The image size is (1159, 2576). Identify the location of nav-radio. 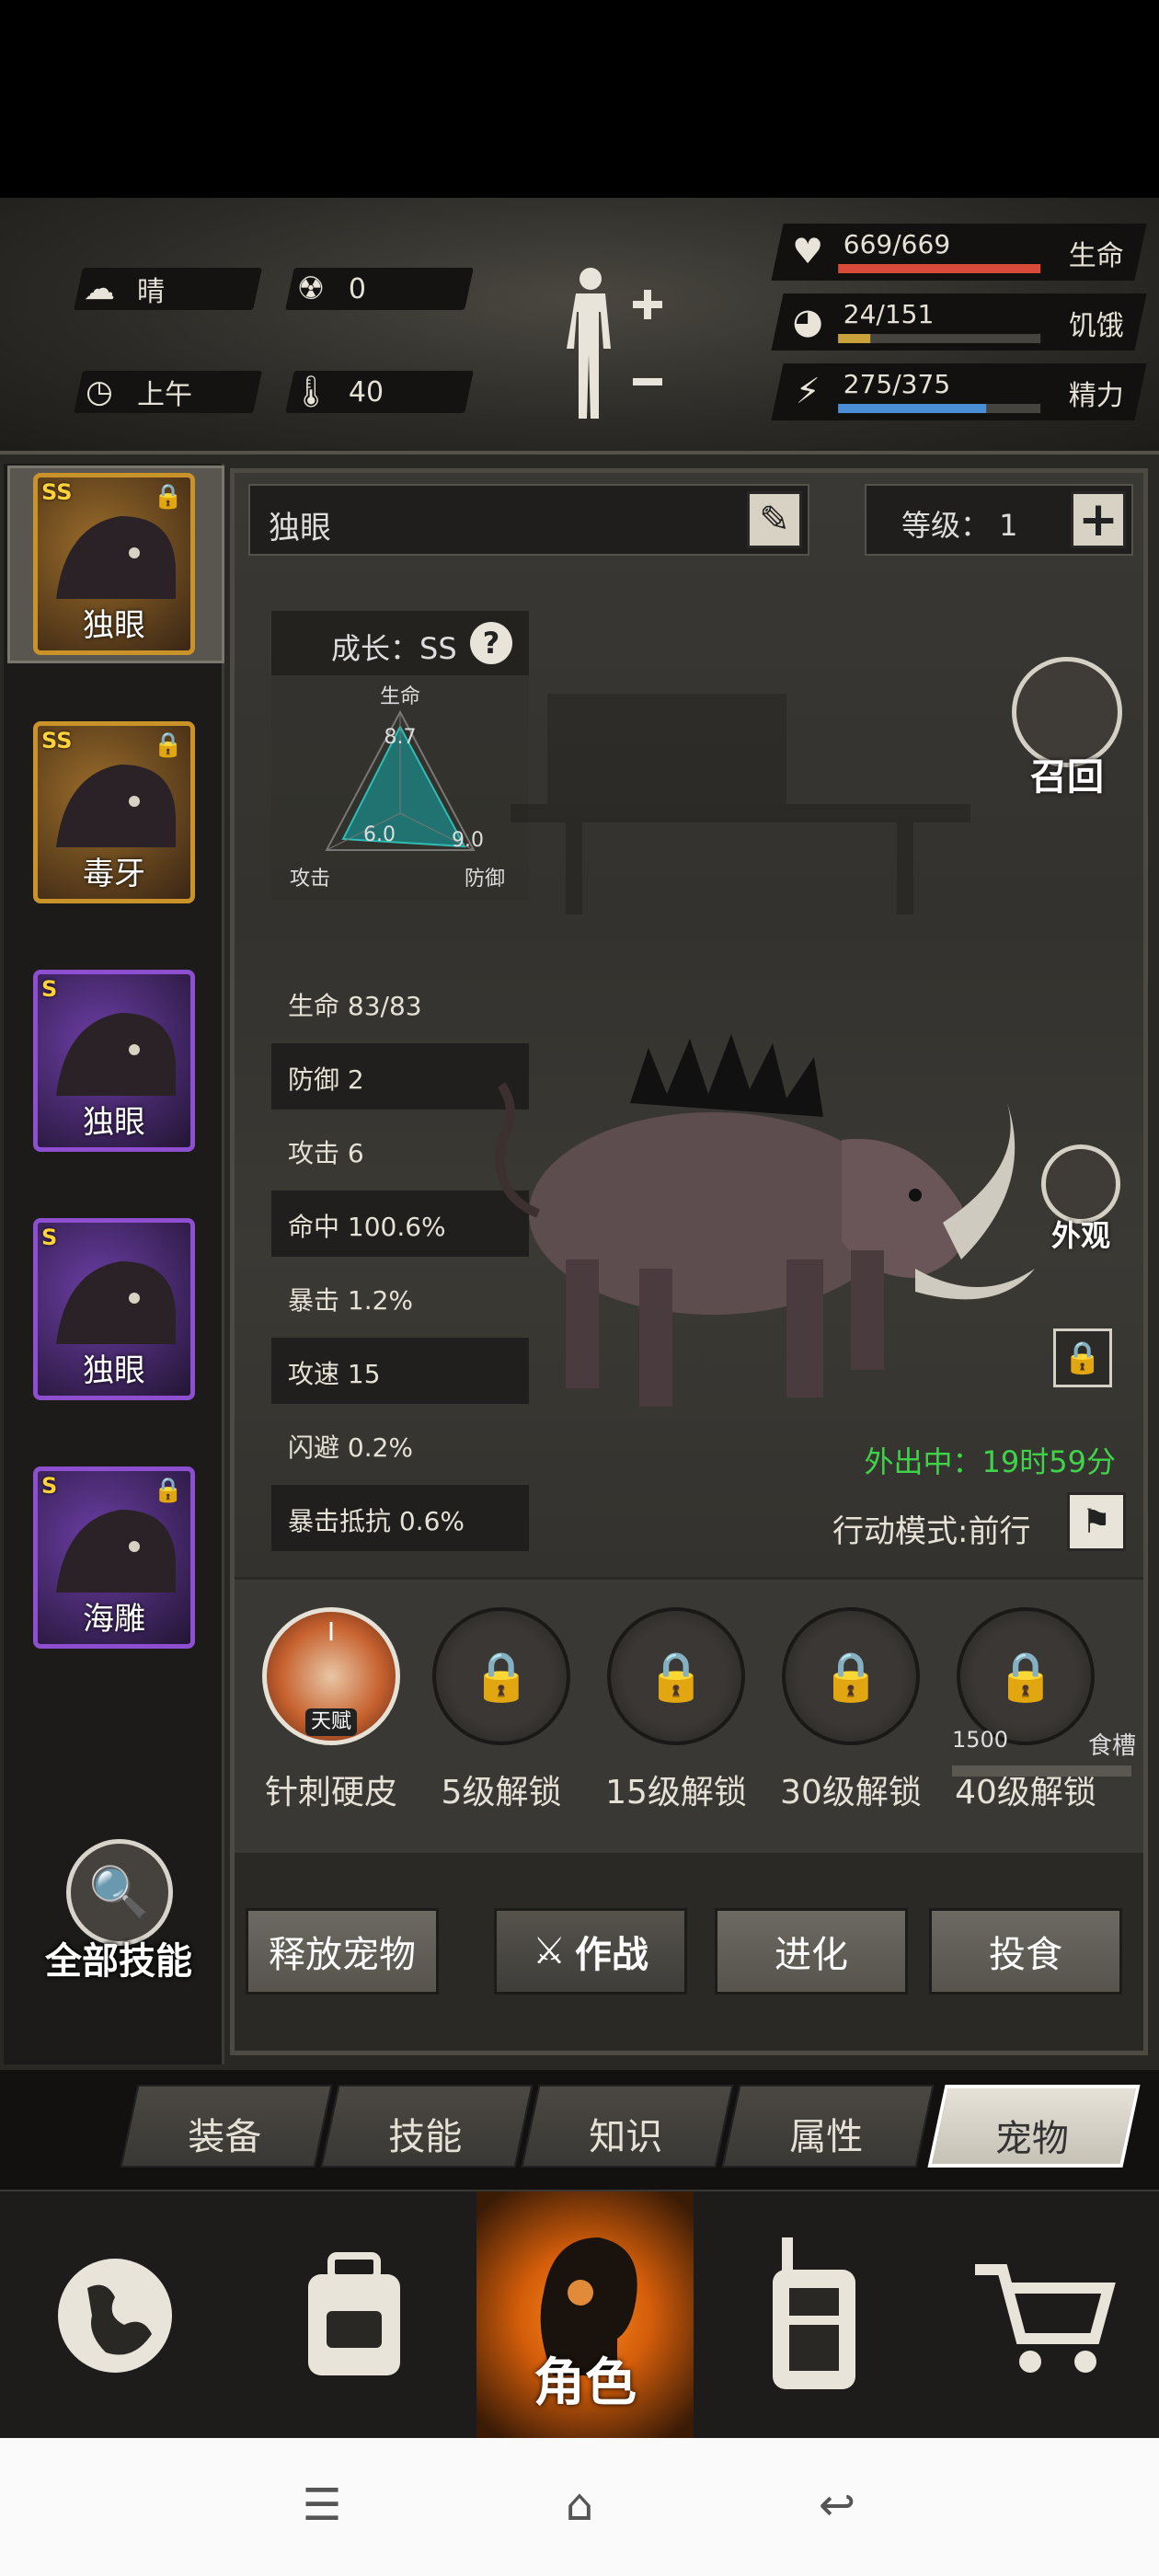
(814, 2315).